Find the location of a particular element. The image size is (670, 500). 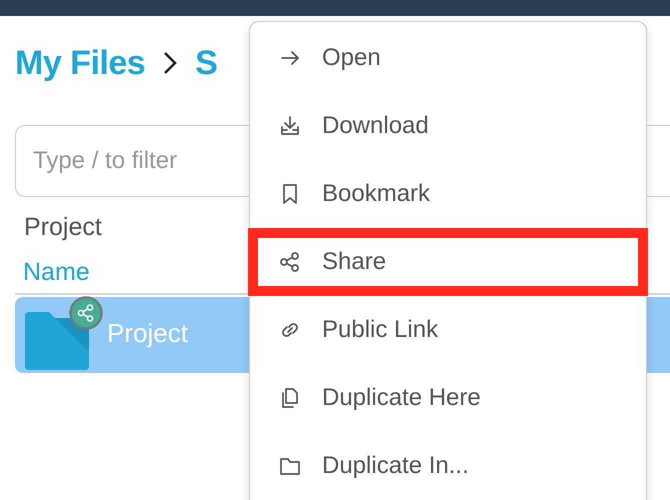

share-icon is located at coordinates (290, 262).